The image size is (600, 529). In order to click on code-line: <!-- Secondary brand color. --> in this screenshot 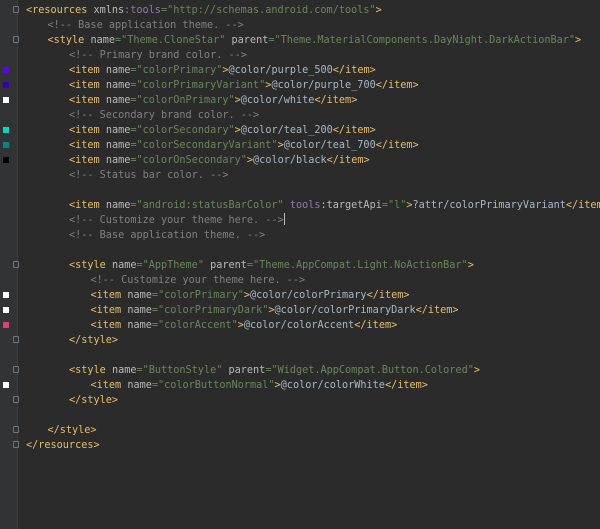, I will do `click(300, 115)`.